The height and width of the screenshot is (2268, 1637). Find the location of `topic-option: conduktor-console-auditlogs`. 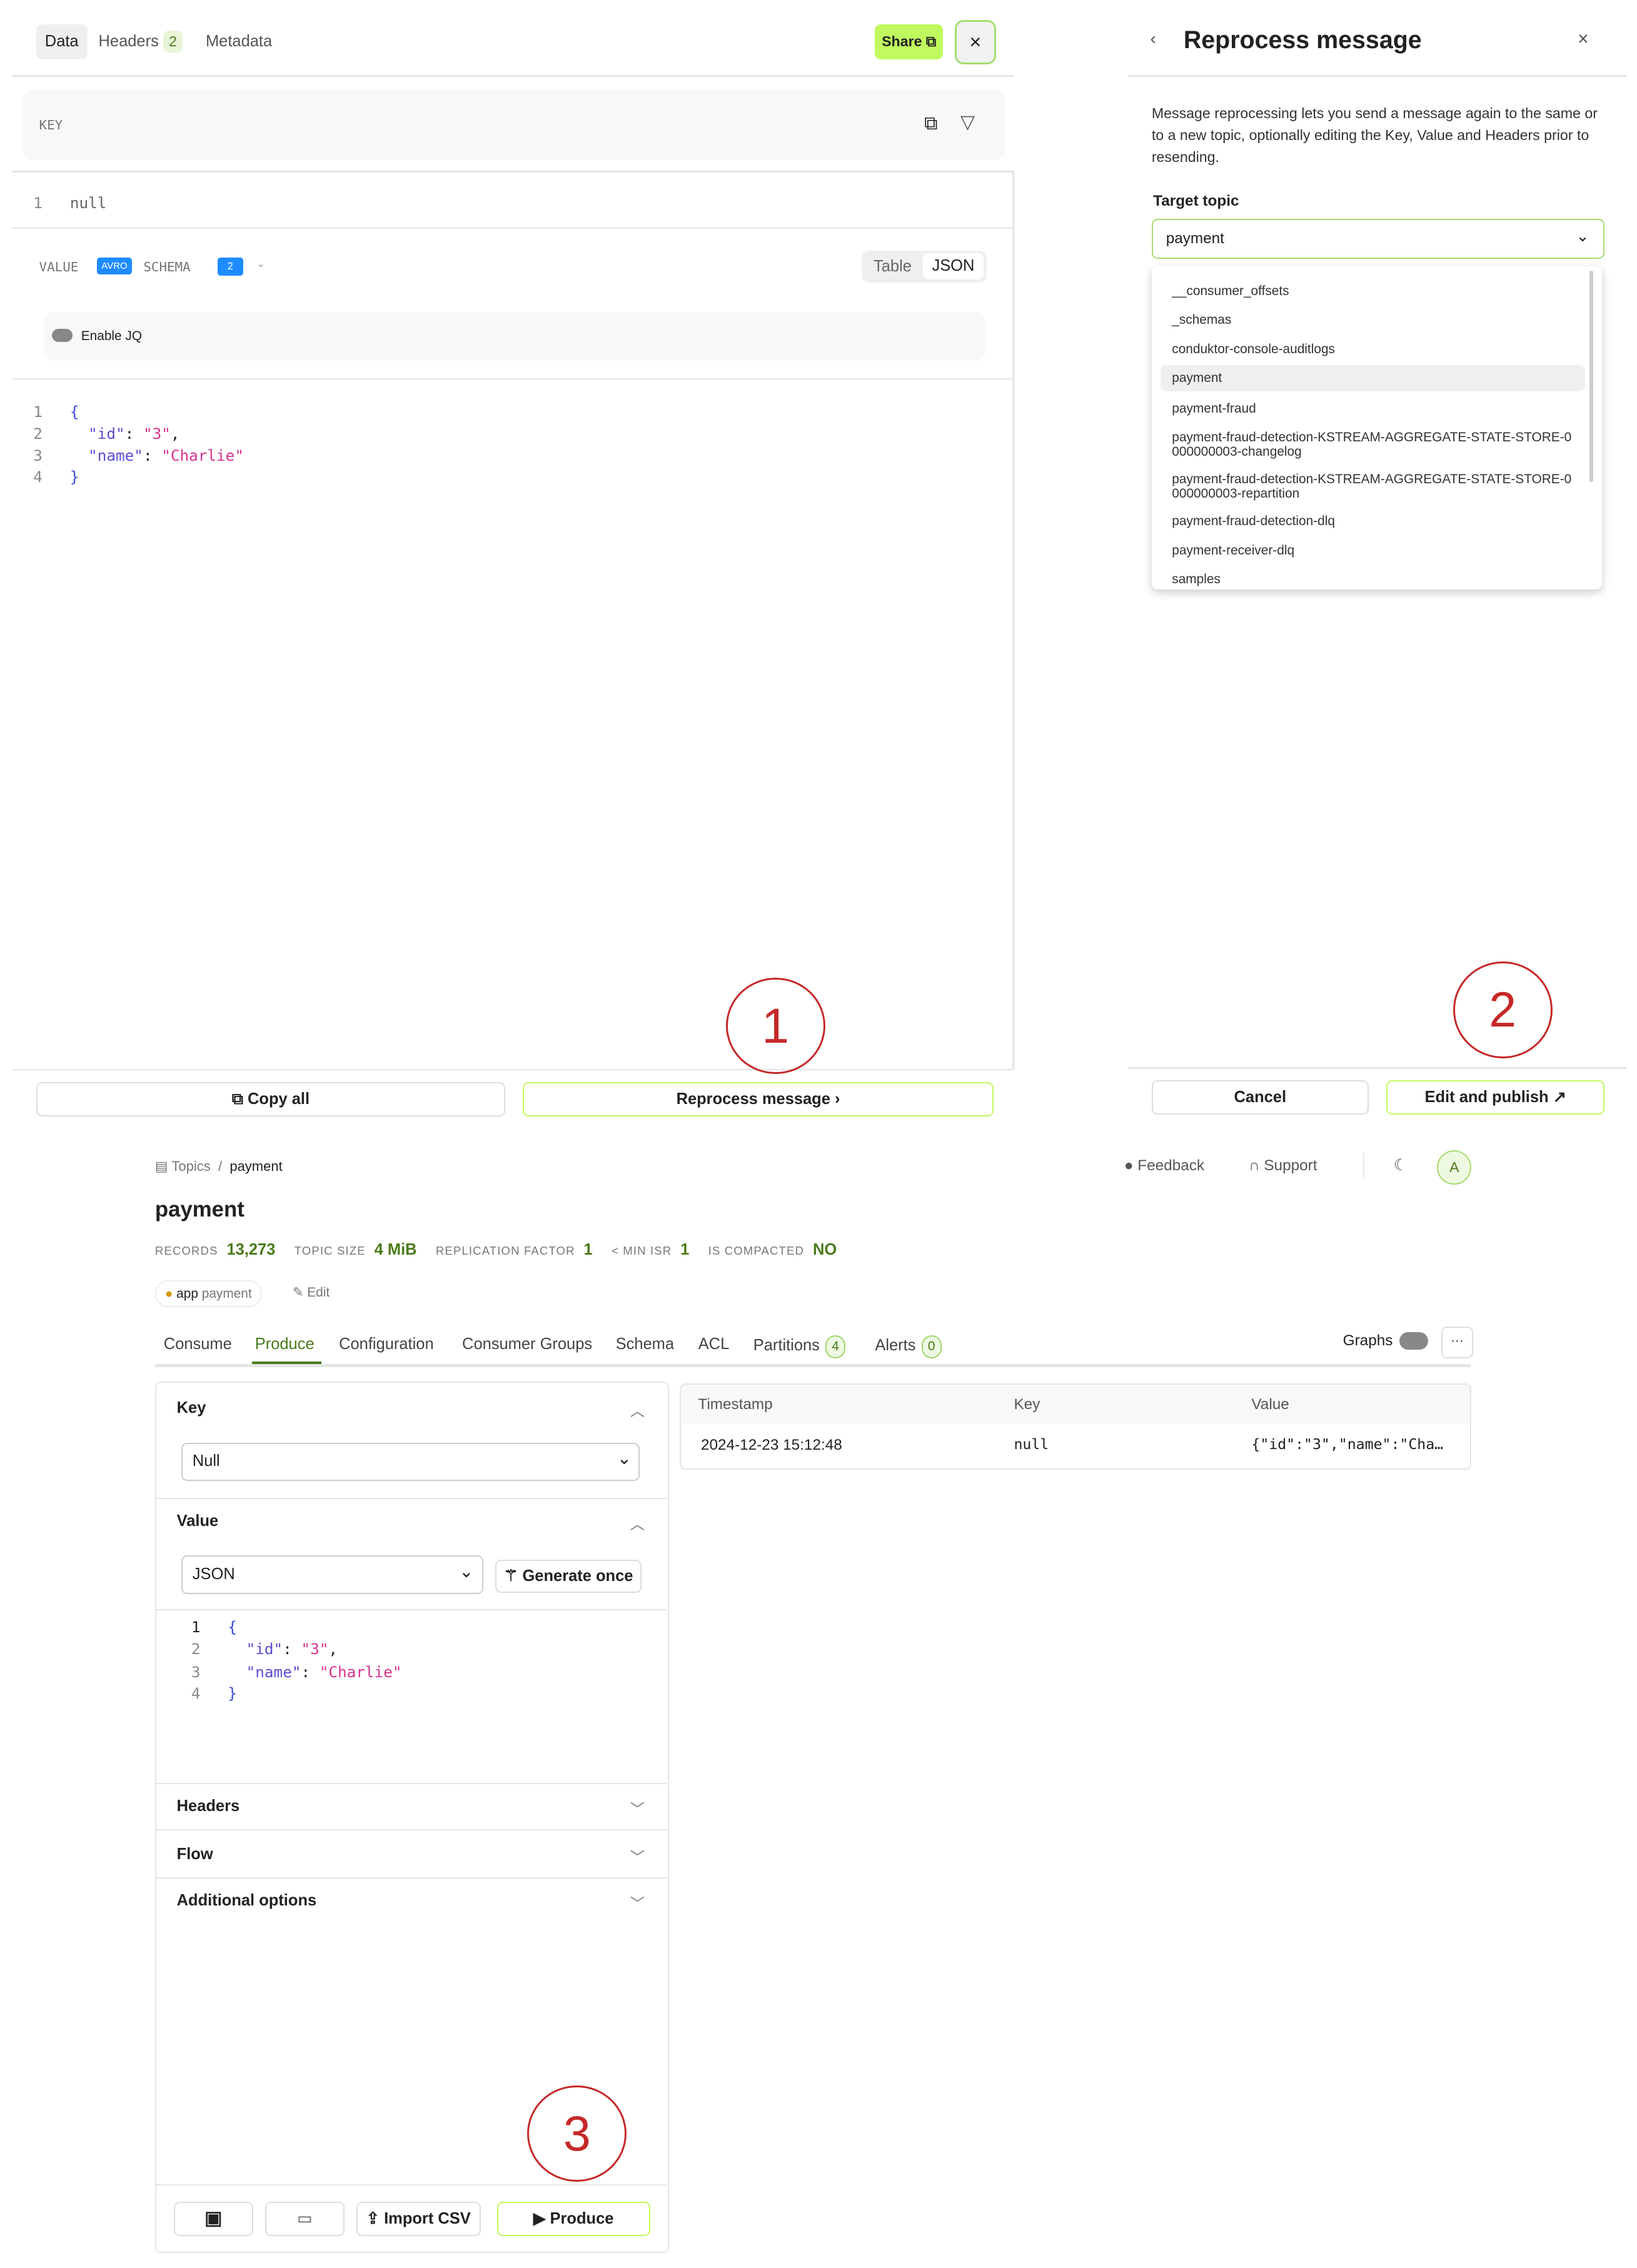

topic-option: conduktor-console-auditlogs is located at coordinates (1373, 349).